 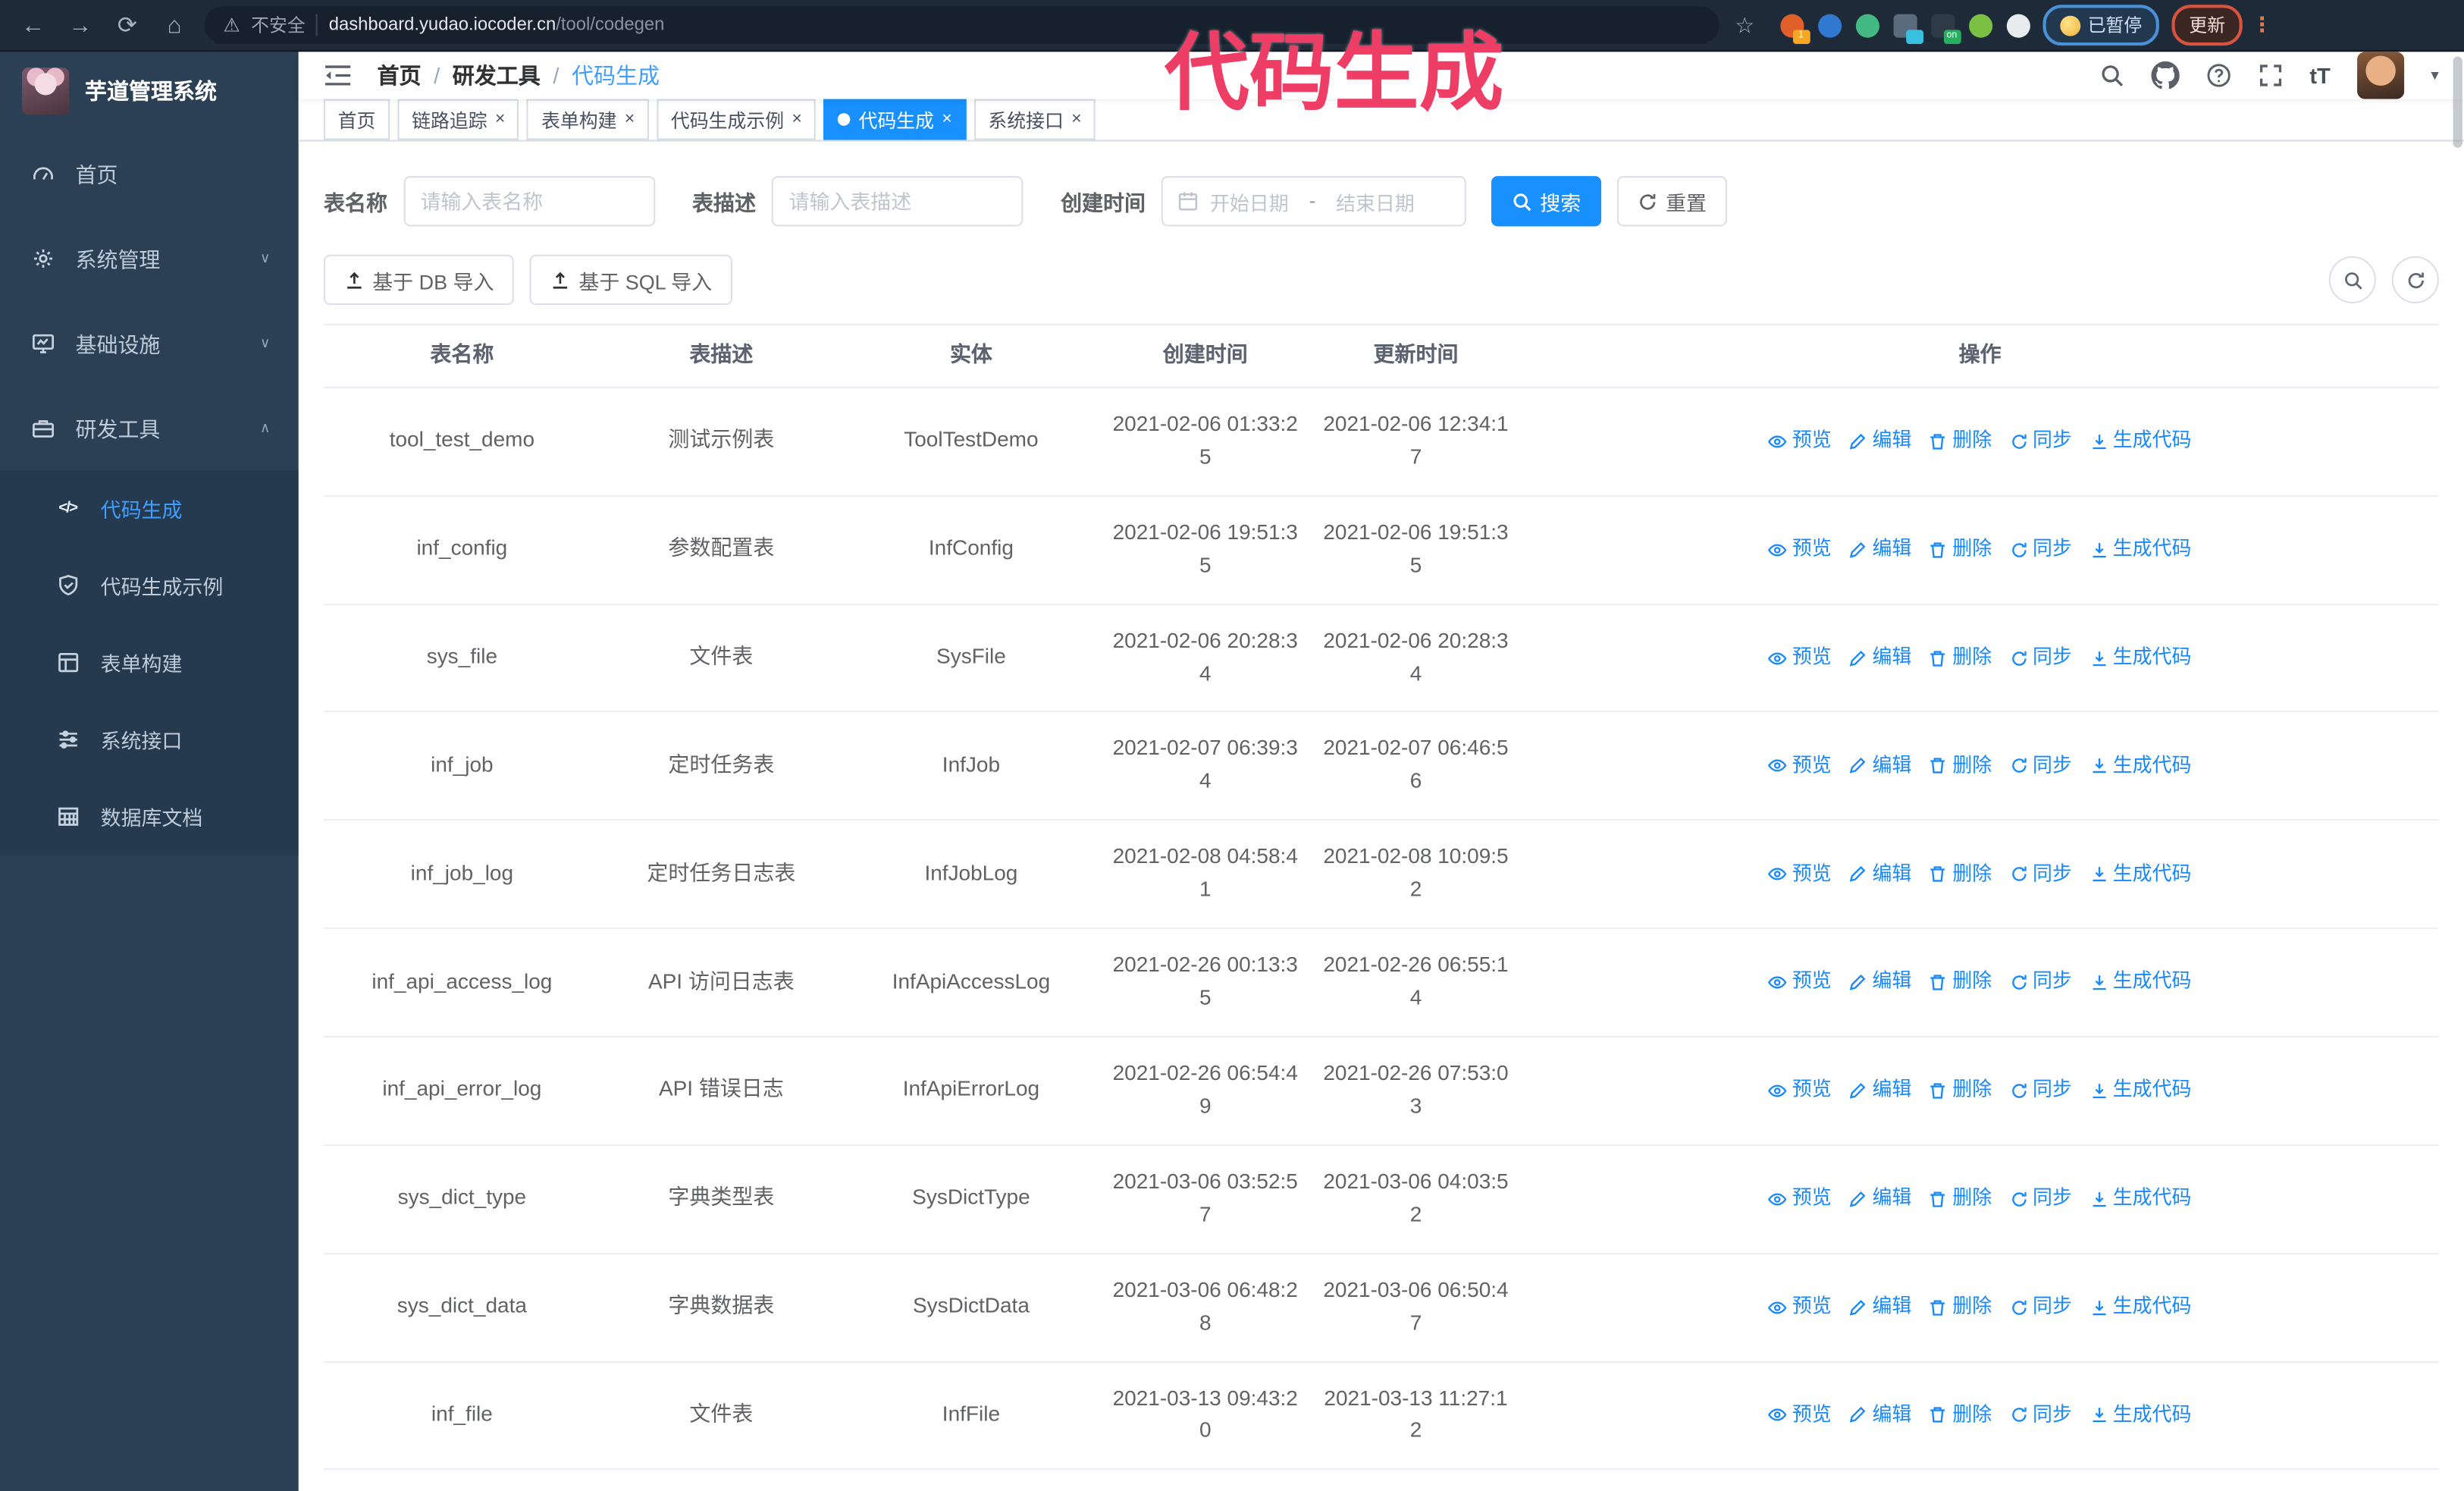 I want to click on breadcrumb-item: 研发工具, so click(x=497, y=75).